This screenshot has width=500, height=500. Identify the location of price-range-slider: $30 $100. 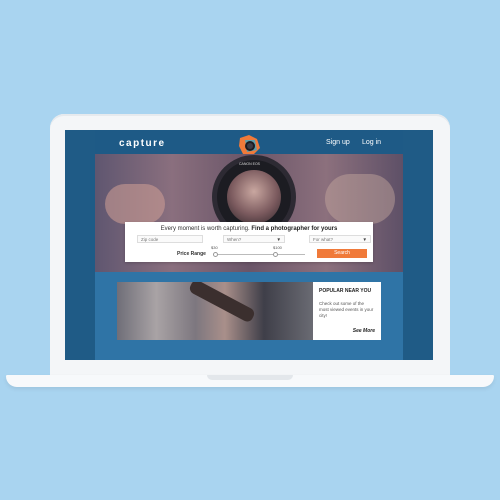
(258, 251).